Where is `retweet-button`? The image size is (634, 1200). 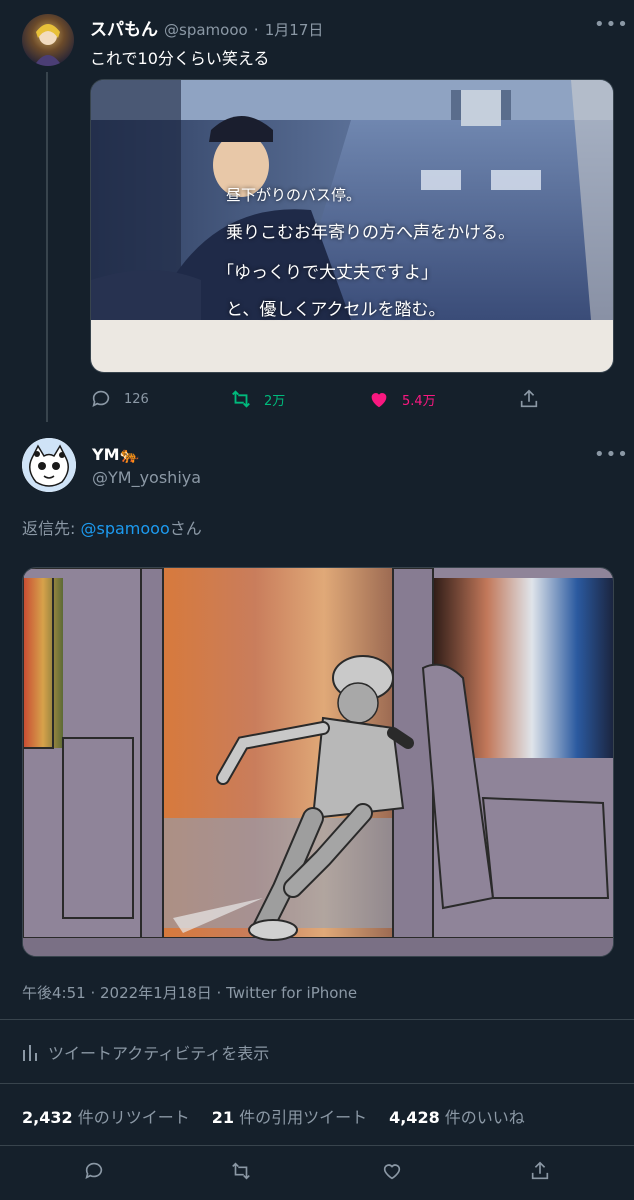
retweet-button is located at coordinates (241, 1171).